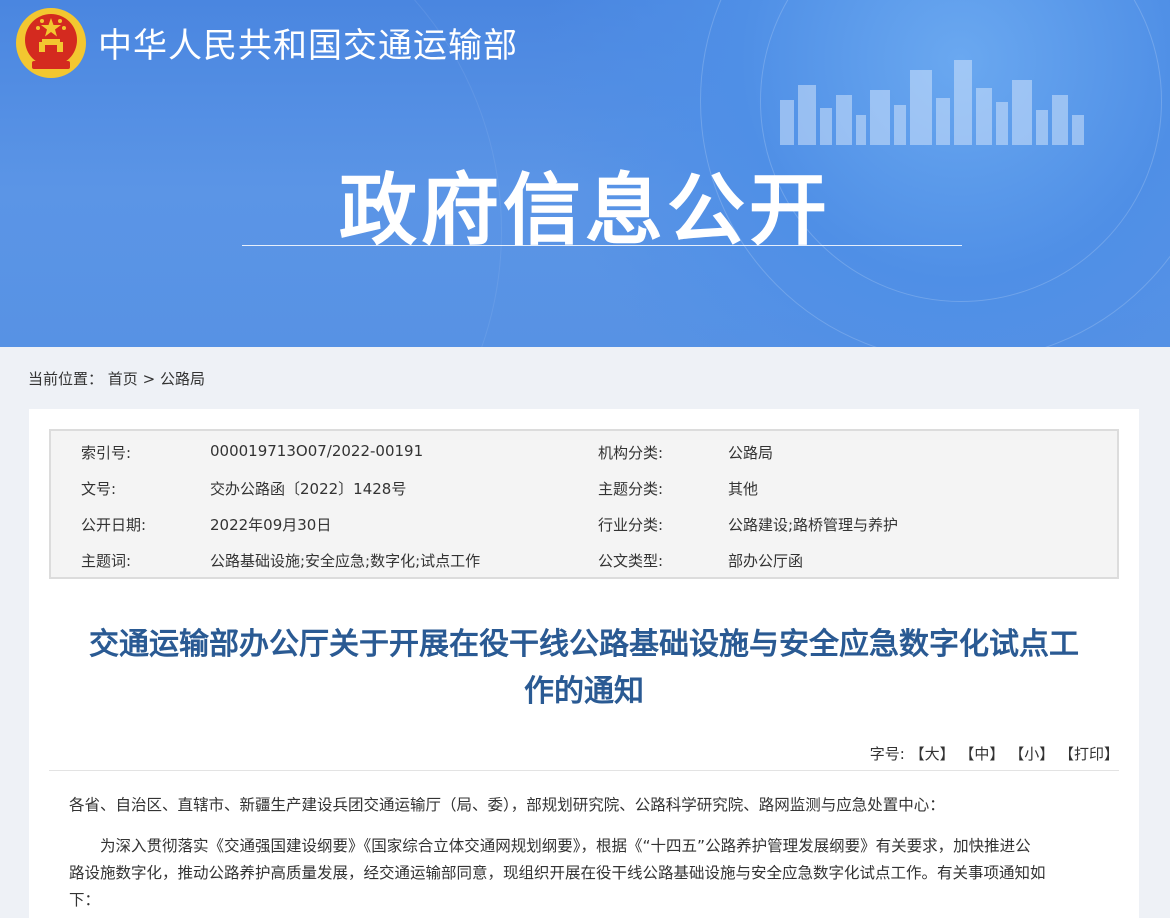  What do you see at coordinates (106, 561) in the screenshot?
I see `keywords-label: 主题词:` at bounding box center [106, 561].